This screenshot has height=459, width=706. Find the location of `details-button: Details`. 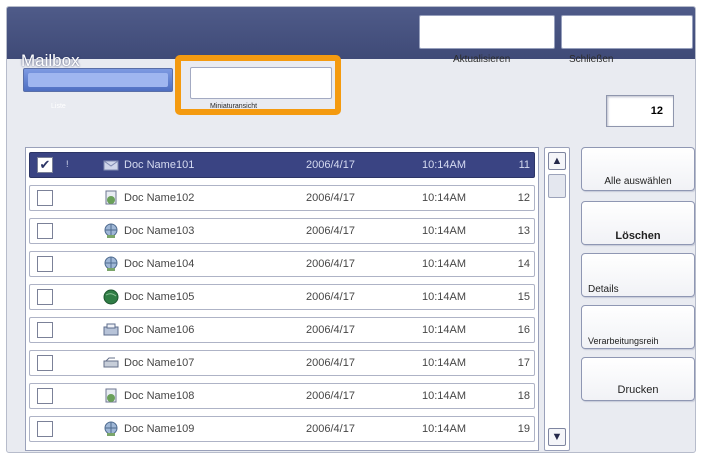

details-button: Details is located at coordinates (638, 275).